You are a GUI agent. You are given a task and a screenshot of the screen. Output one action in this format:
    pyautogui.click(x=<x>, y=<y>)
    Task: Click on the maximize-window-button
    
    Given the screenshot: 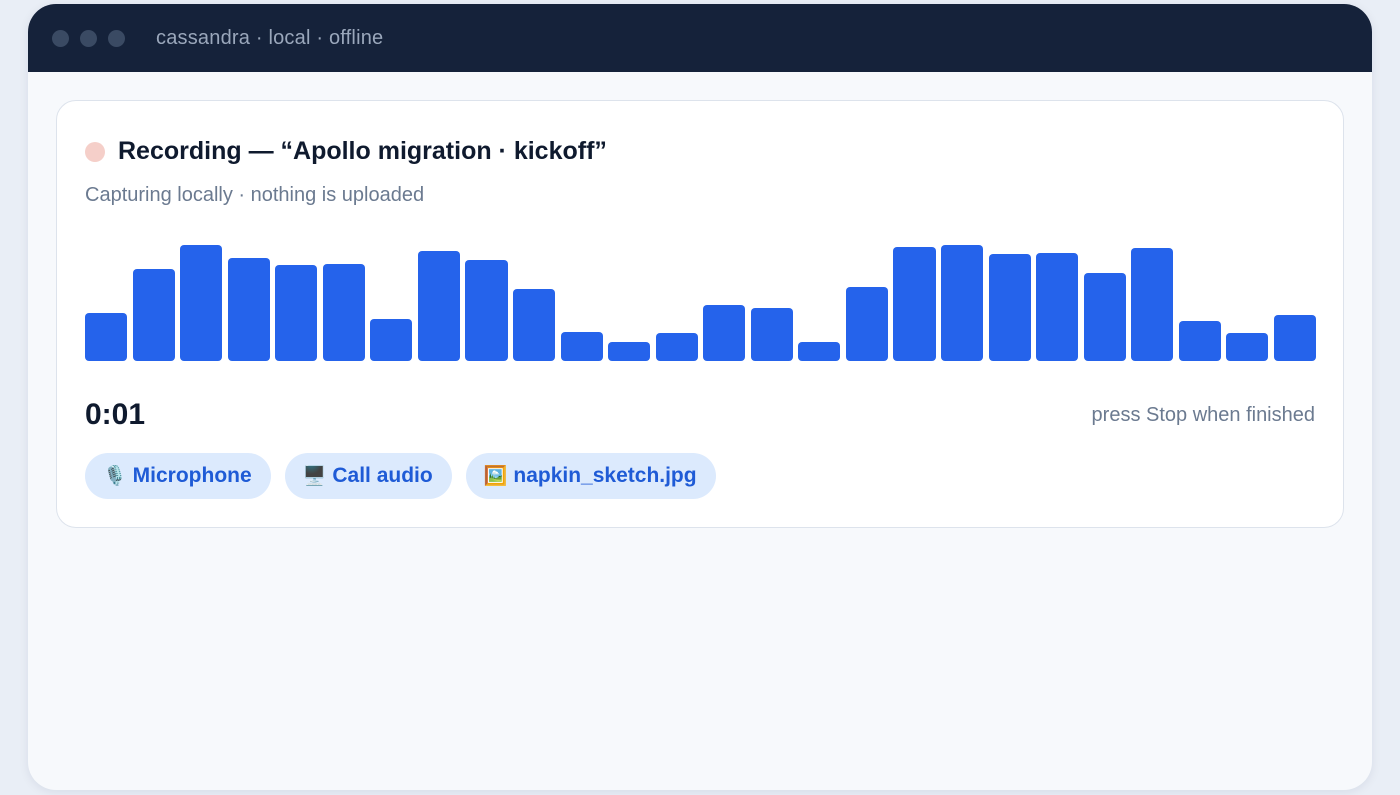 What is the action you would take?
    pyautogui.click(x=116, y=38)
    